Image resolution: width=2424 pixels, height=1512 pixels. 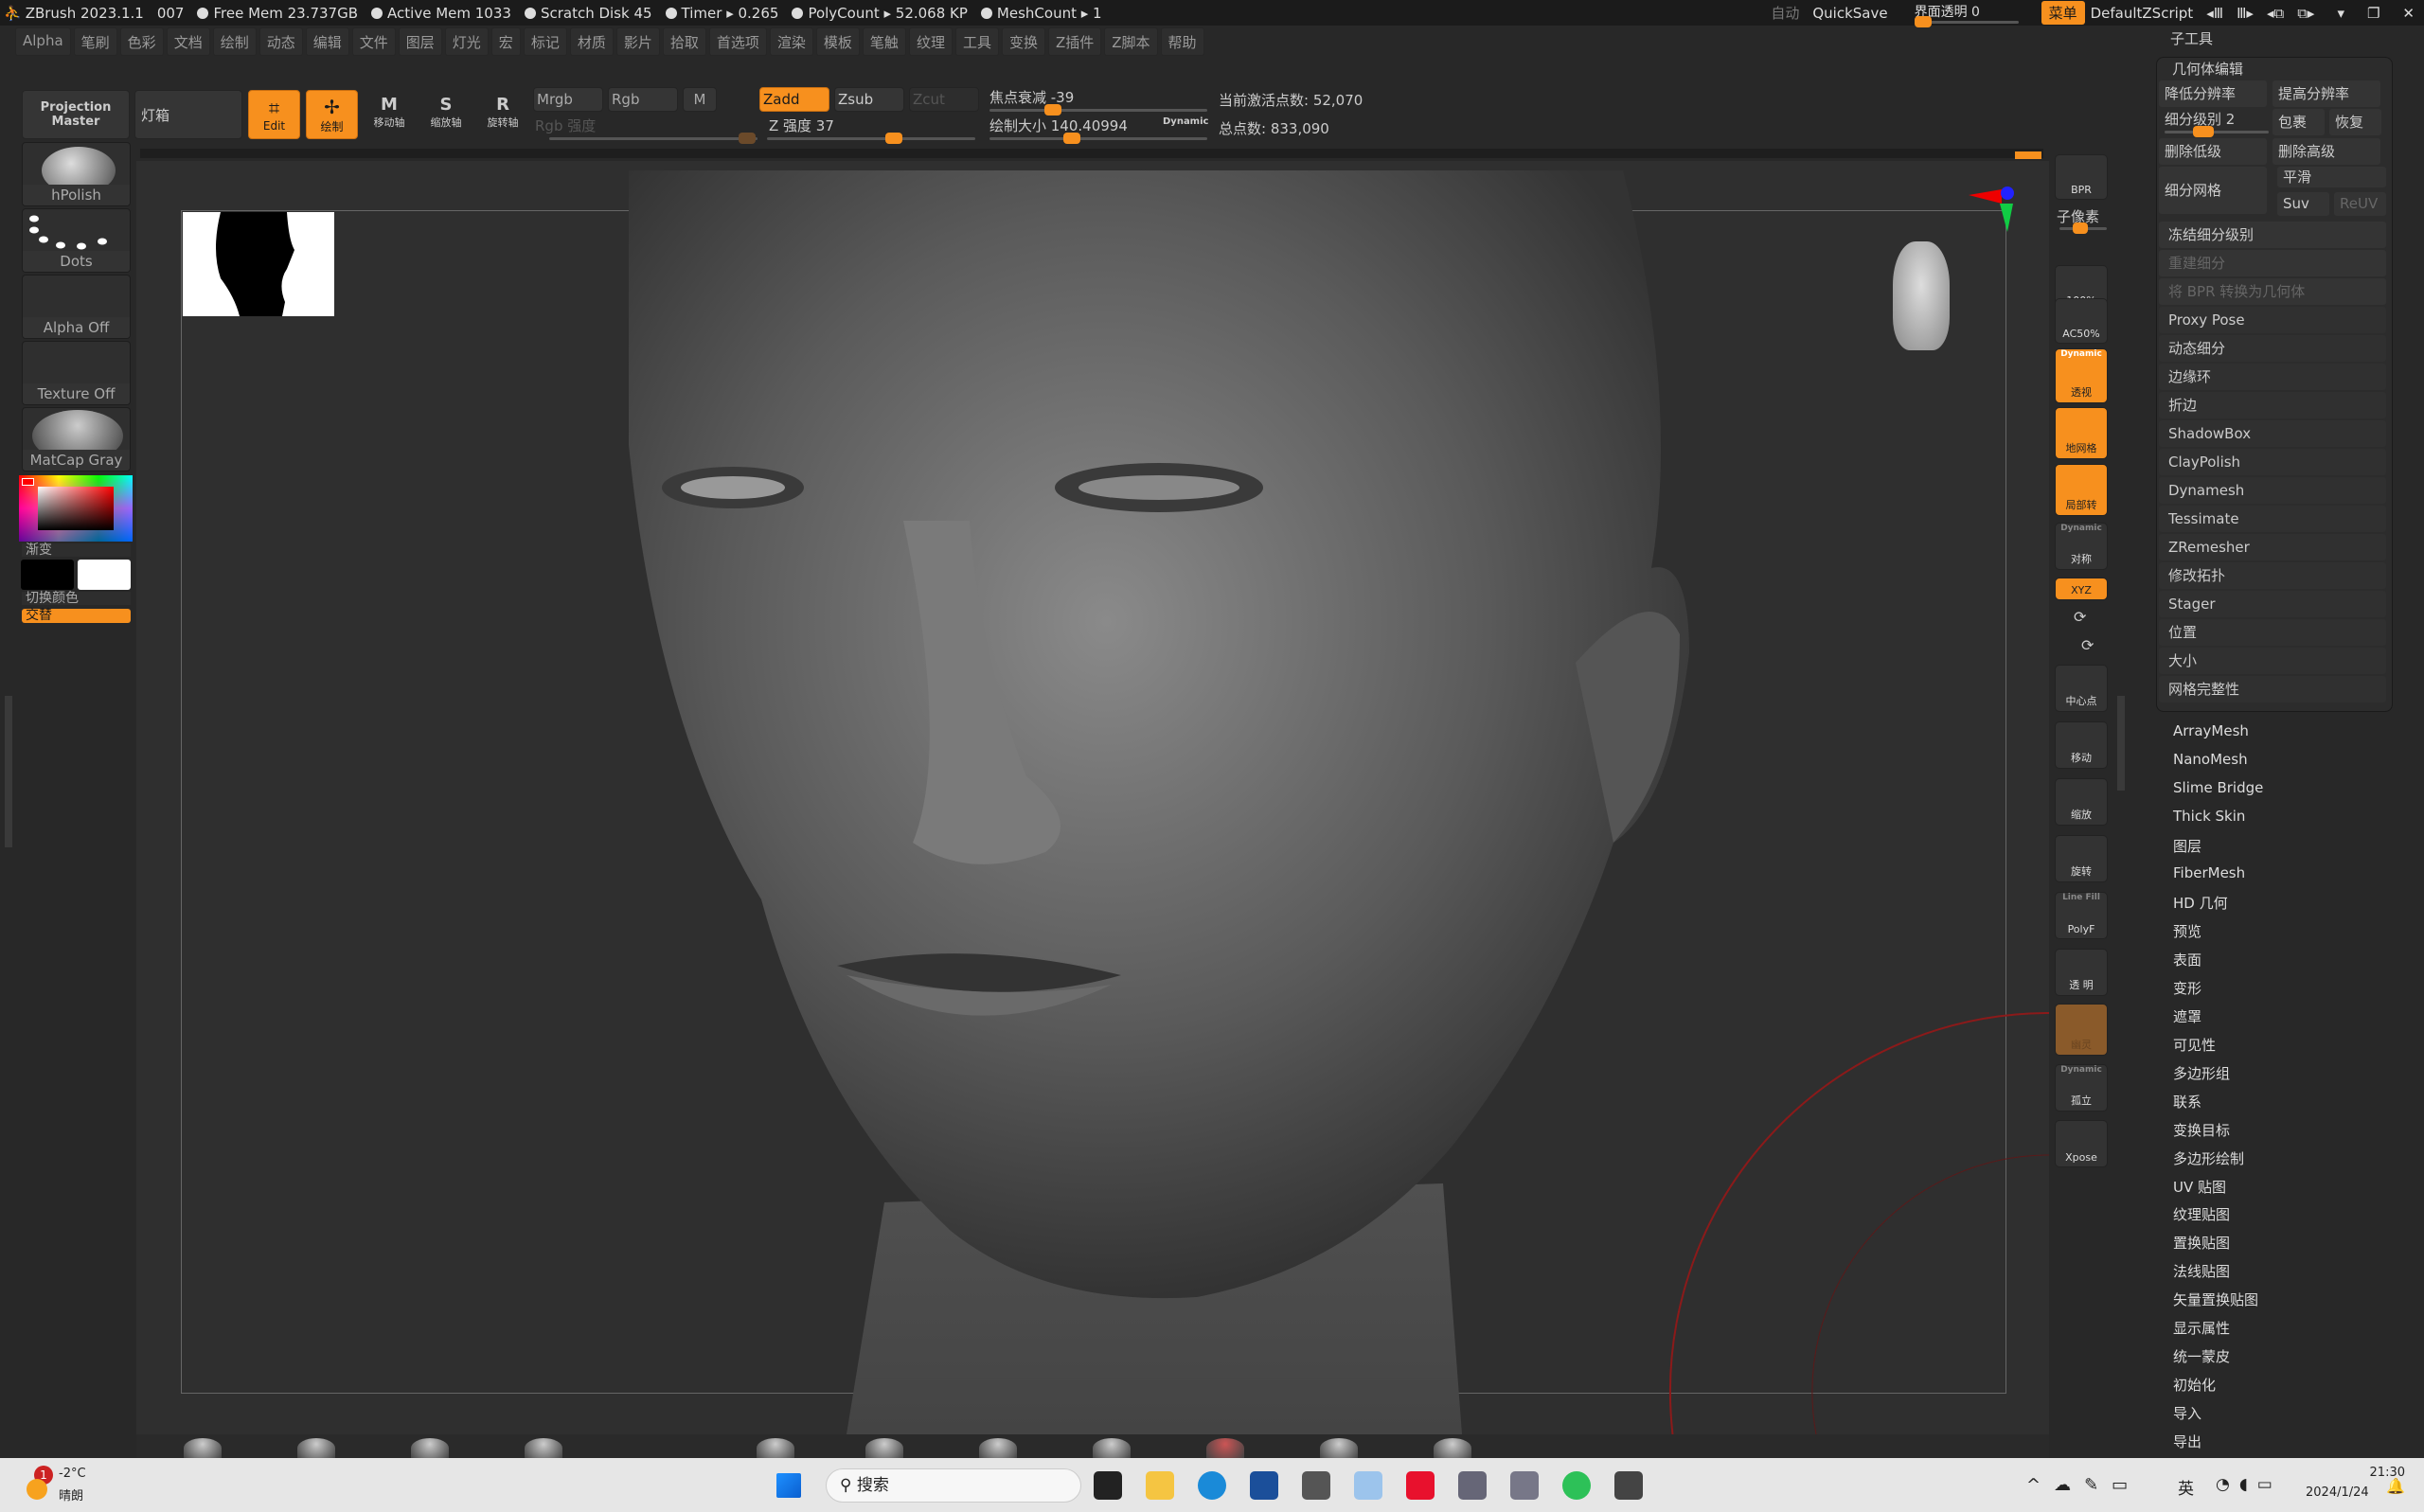 I want to click on right-tool-7: Dynamic 对称, so click(x=2081, y=546).